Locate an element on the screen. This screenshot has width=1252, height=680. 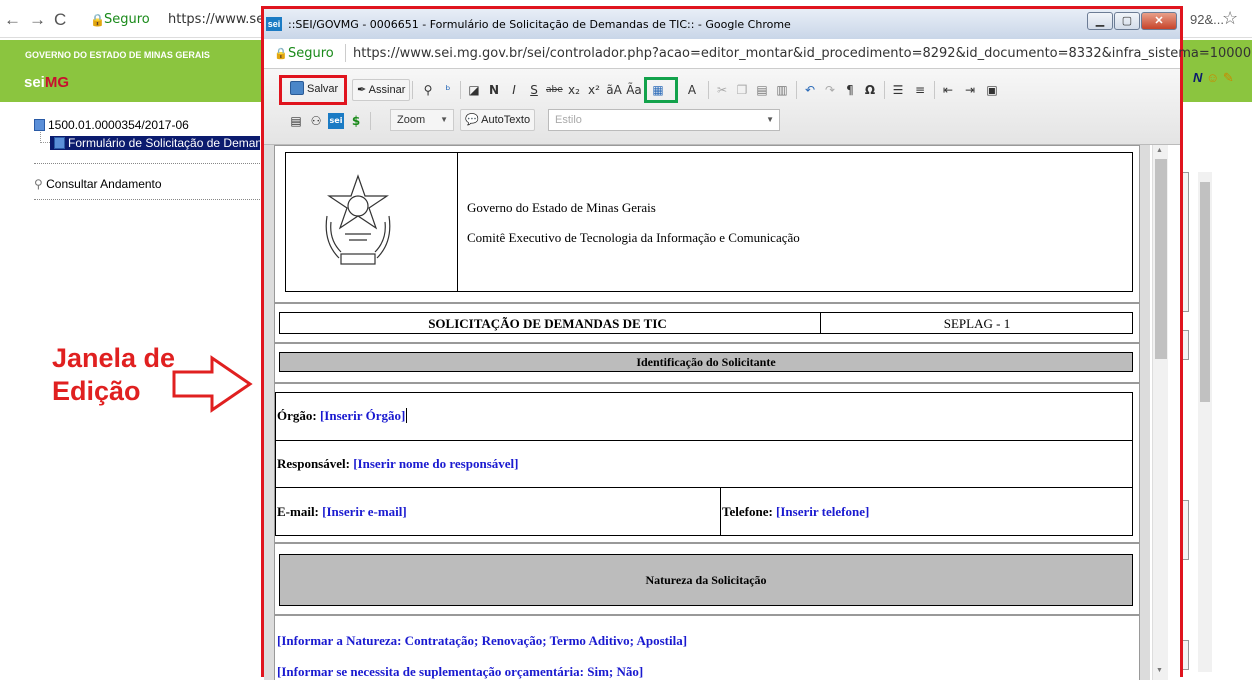
annotation-label: Janela de Edição is located at coordinates (113, 375).